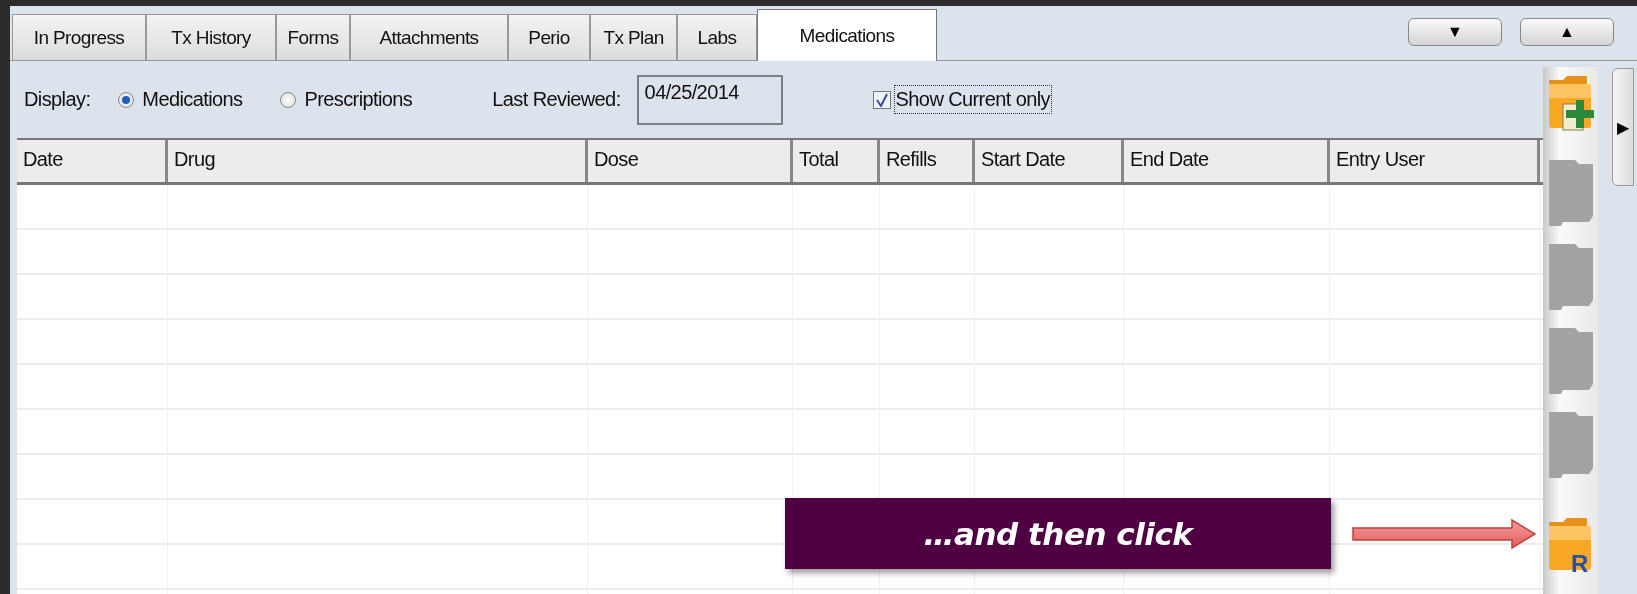 The height and width of the screenshot is (594, 1637). I want to click on tab: Labs, so click(717, 37).